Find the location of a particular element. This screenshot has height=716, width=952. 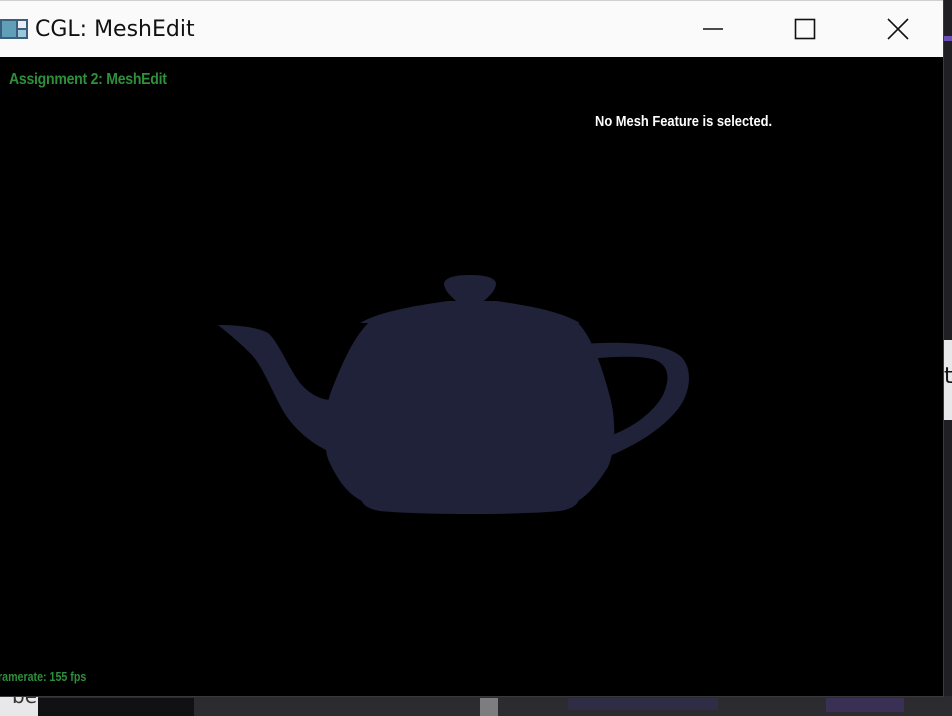

close-button is located at coordinates (898, 29).